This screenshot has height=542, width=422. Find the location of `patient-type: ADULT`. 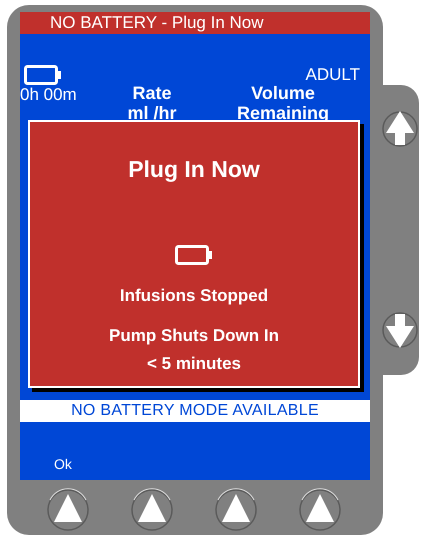

patient-type: ADULT is located at coordinates (333, 75).